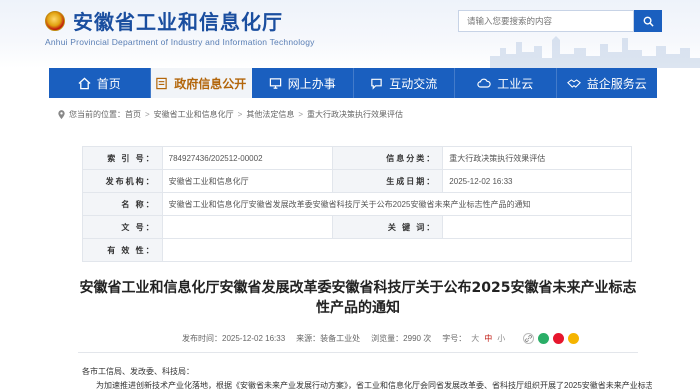 This screenshot has width=700, height=390. What do you see at coordinates (122, 158) in the screenshot?
I see `index-label: 索 引 号：` at bounding box center [122, 158].